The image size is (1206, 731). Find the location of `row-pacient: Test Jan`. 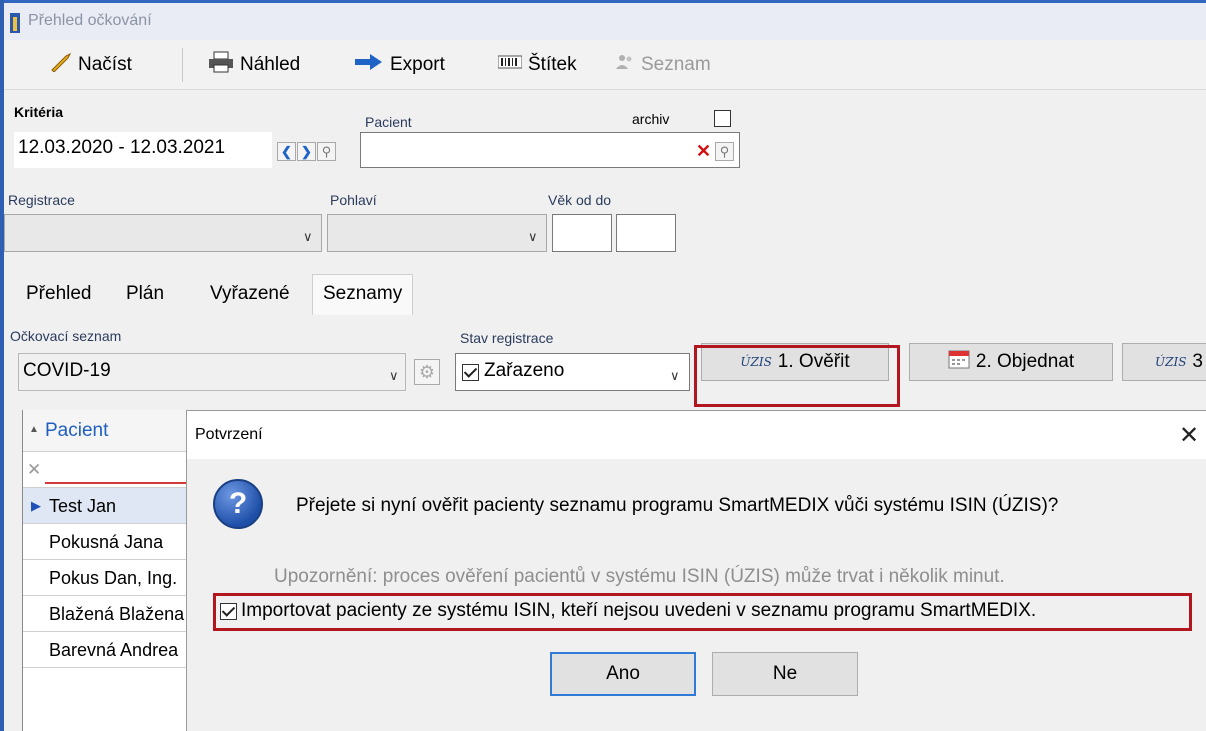

row-pacient: Test Jan is located at coordinates (83, 506).